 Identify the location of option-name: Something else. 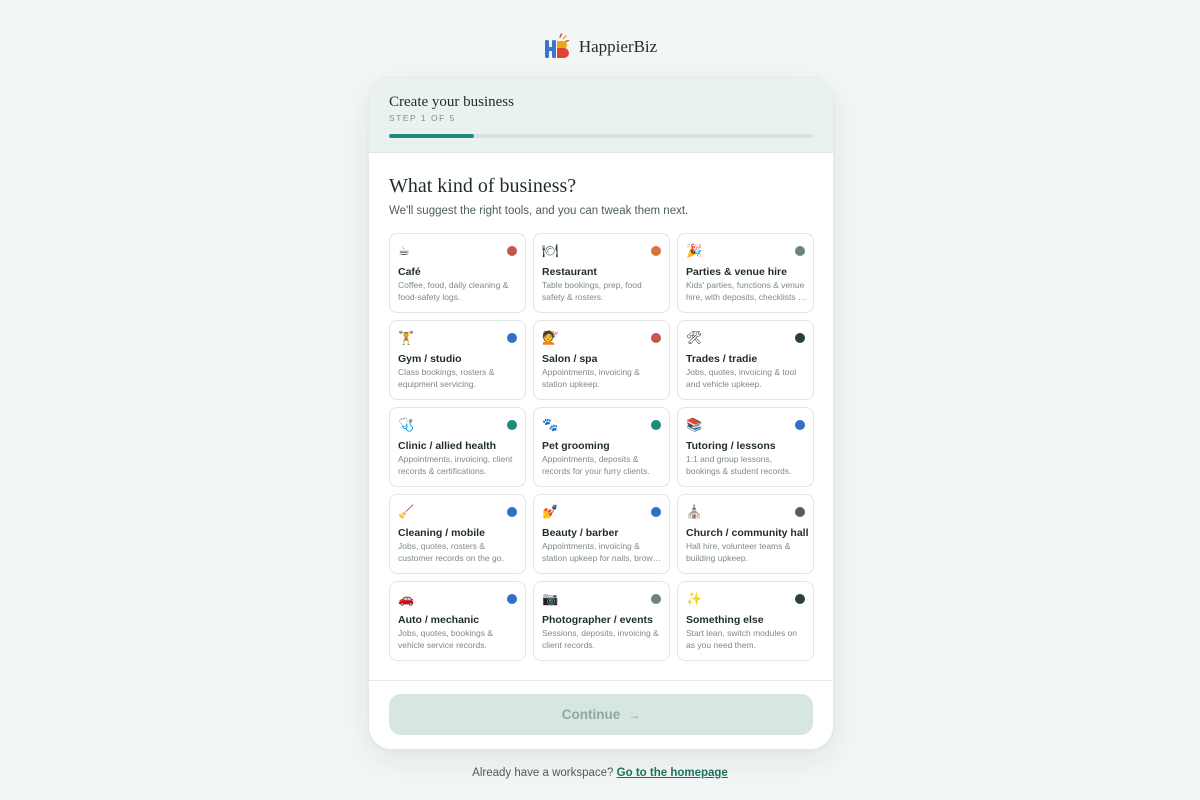
(725, 620).